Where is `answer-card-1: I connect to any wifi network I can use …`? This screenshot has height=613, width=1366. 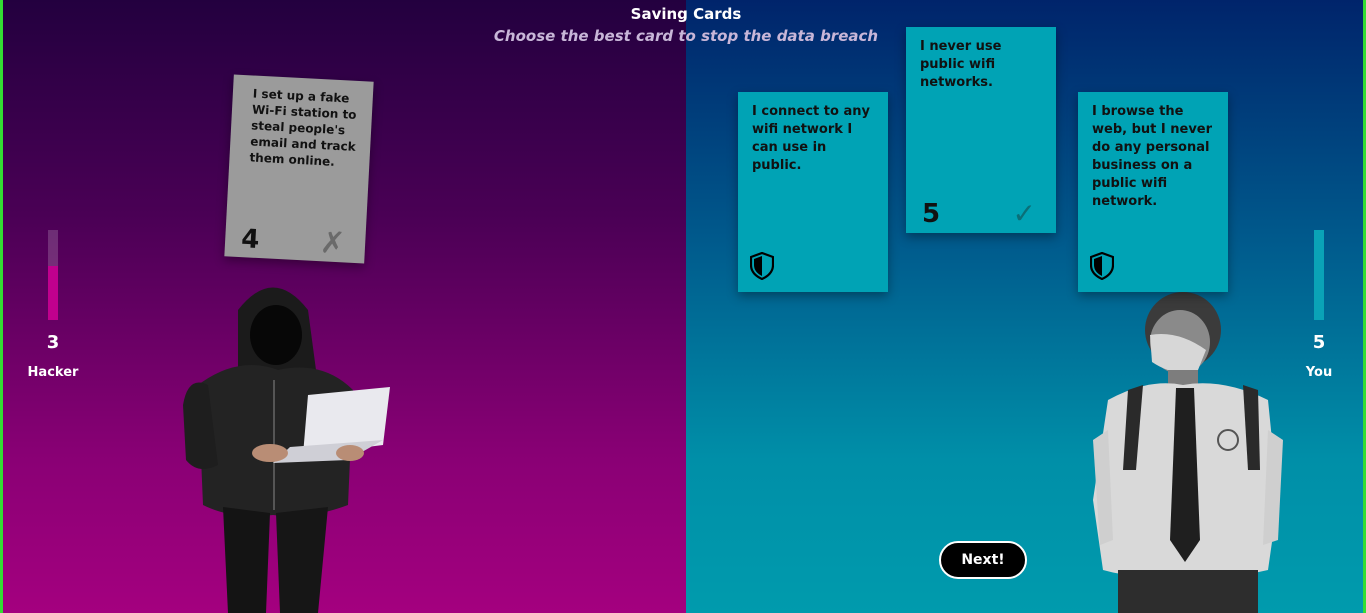
answer-card-1: I connect to any wifi network I can use … is located at coordinates (813, 192).